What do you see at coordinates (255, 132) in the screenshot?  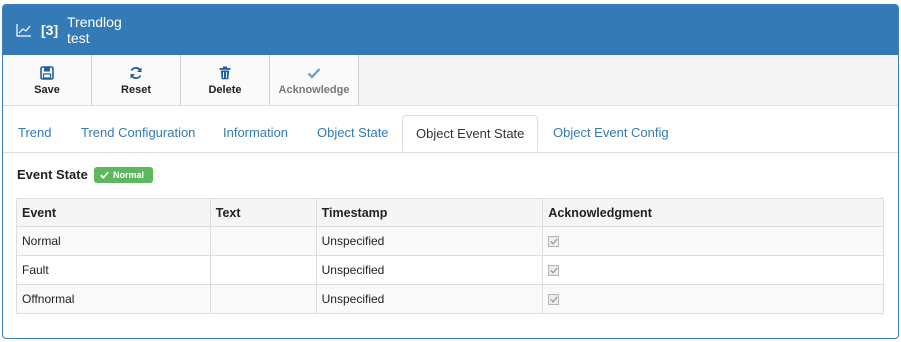 I see `tab-information: Information` at bounding box center [255, 132].